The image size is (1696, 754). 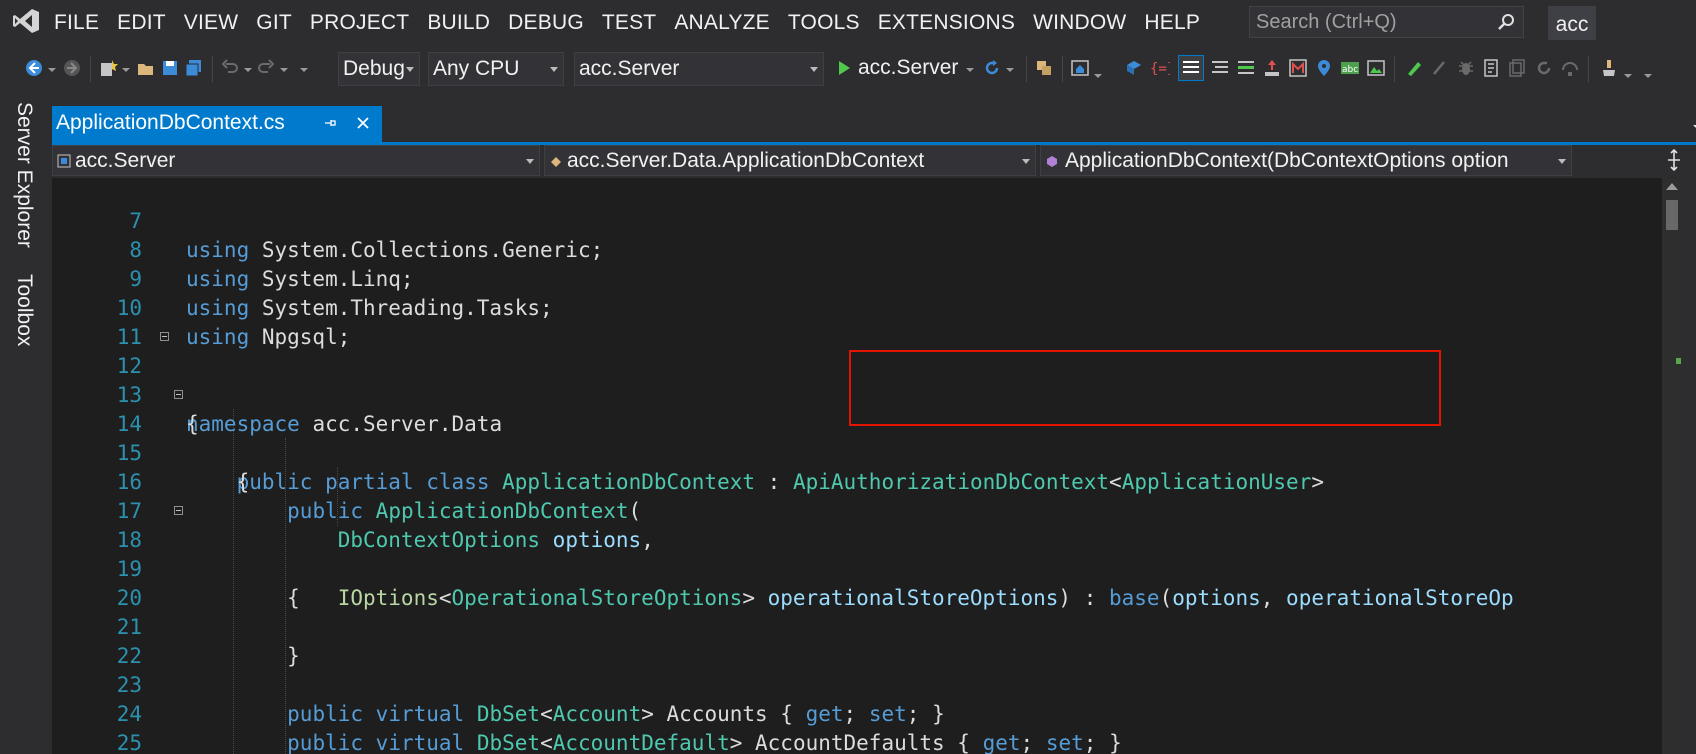 What do you see at coordinates (108, 68) in the screenshot?
I see `new-project-icon` at bounding box center [108, 68].